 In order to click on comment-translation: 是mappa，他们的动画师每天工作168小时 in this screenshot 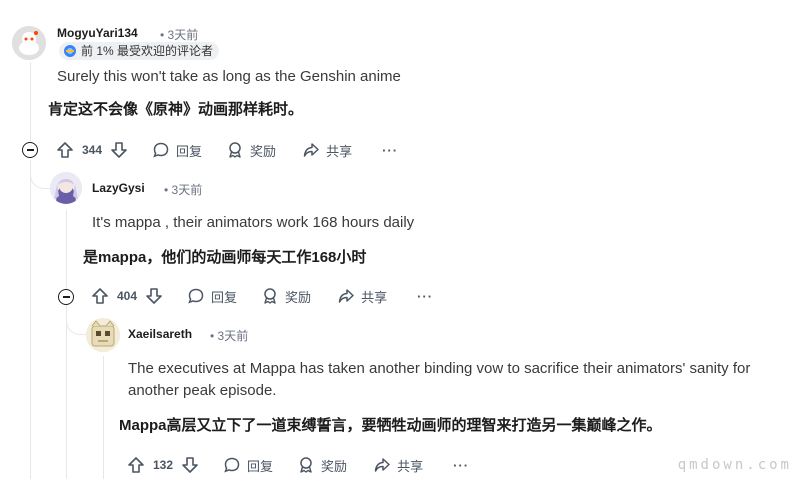, I will do `click(225, 257)`.